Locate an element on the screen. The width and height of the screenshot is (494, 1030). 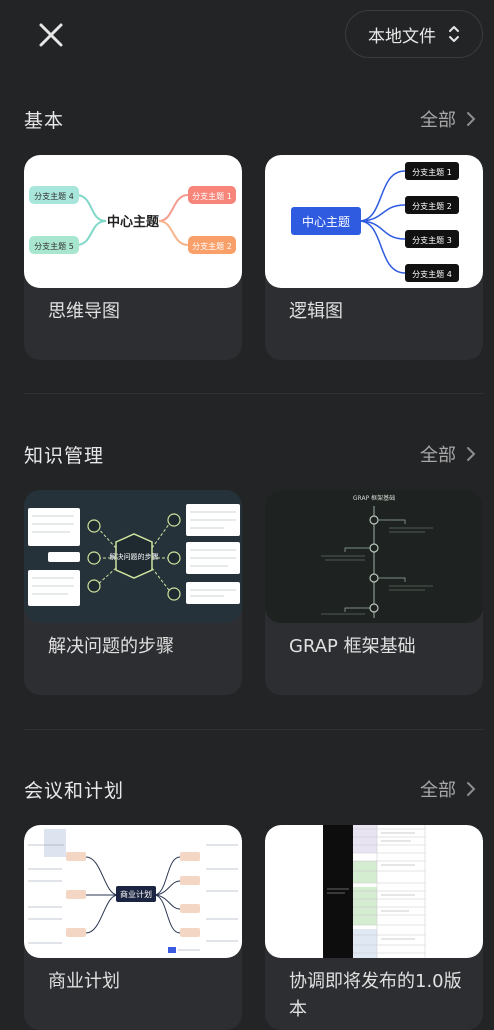
section-all-meetings-button: 全部 is located at coordinates (448, 789).